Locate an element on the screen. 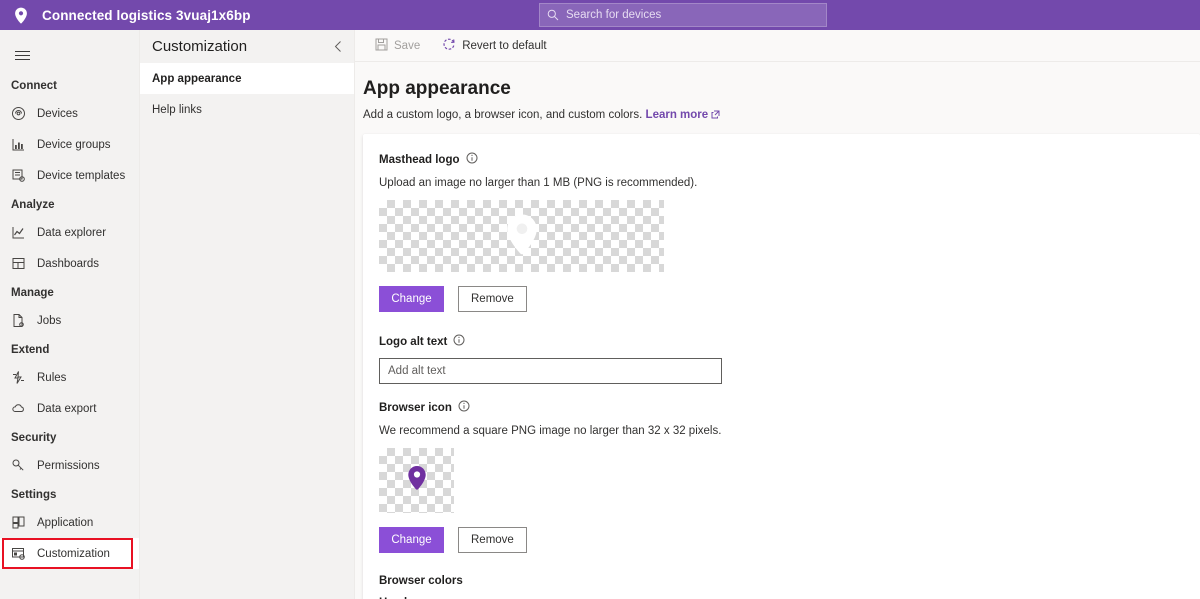 This screenshot has width=1200, height=599. hamburger-icon is located at coordinates (22, 55).